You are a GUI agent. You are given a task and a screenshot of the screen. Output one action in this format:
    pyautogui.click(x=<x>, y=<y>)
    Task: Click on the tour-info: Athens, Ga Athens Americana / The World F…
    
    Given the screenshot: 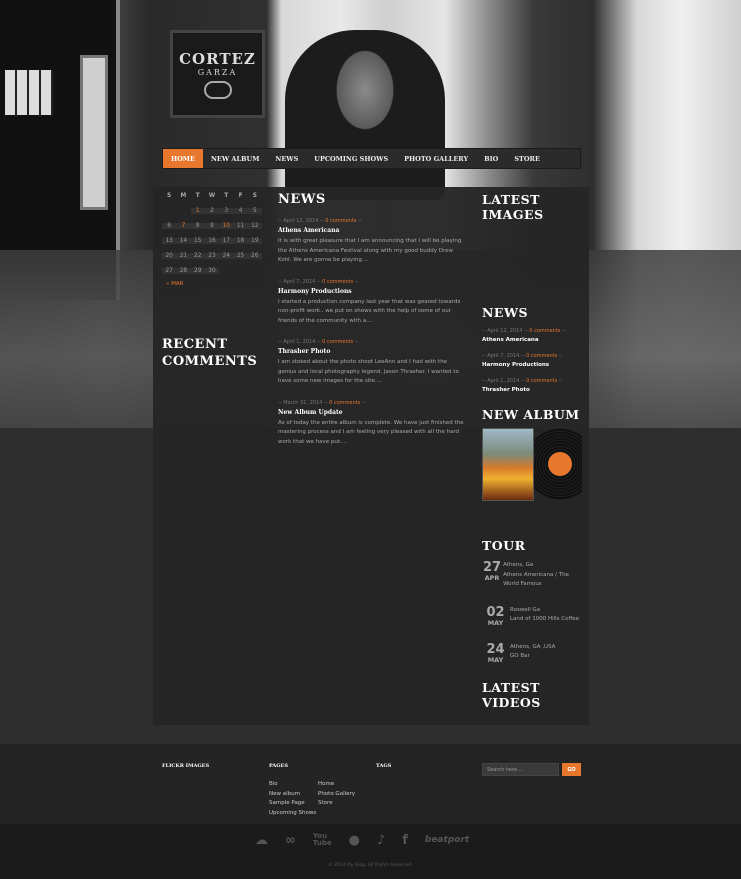 What is the action you would take?
    pyautogui.click(x=542, y=575)
    